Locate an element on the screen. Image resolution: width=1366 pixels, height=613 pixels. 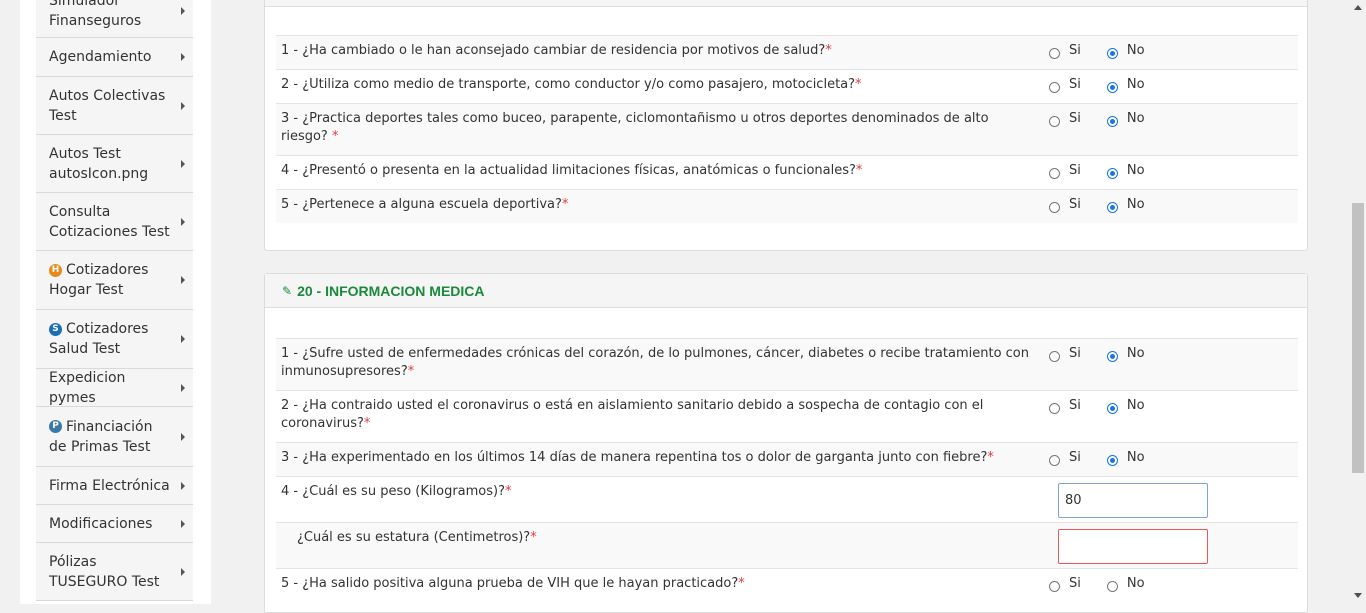
sidebar-item-autos-colectivas: Autos Colectivas Test is located at coordinates (114, 106).